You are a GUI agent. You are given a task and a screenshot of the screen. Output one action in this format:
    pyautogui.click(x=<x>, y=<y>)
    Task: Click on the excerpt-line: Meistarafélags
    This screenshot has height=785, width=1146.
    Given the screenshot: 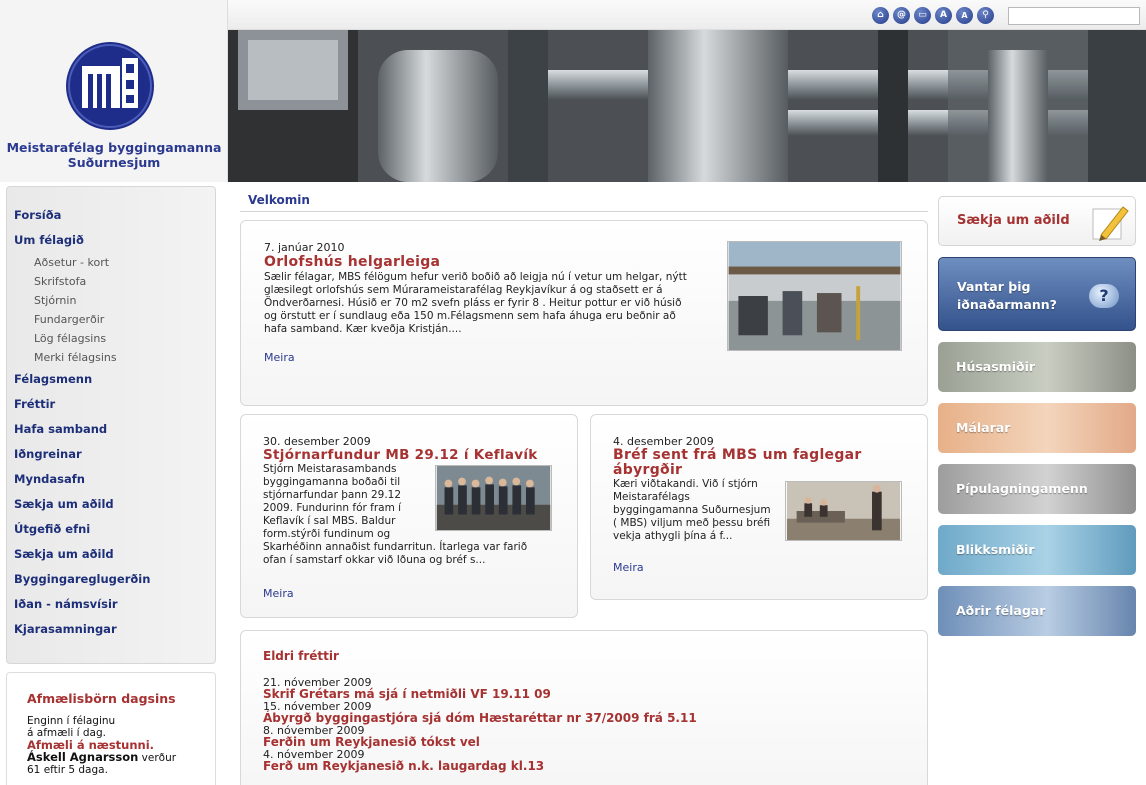 What is the action you would take?
    pyautogui.click(x=651, y=497)
    